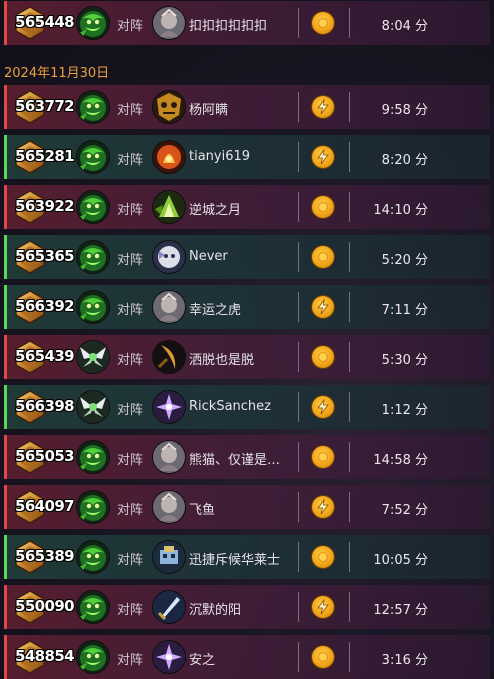  I want to click on rating-value: 565439, so click(45, 356).